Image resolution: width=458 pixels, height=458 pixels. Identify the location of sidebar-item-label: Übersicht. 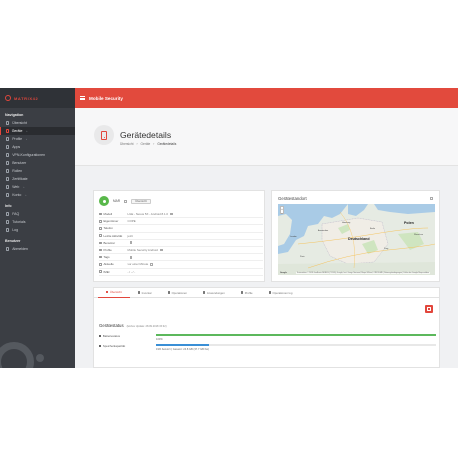
(19, 123).